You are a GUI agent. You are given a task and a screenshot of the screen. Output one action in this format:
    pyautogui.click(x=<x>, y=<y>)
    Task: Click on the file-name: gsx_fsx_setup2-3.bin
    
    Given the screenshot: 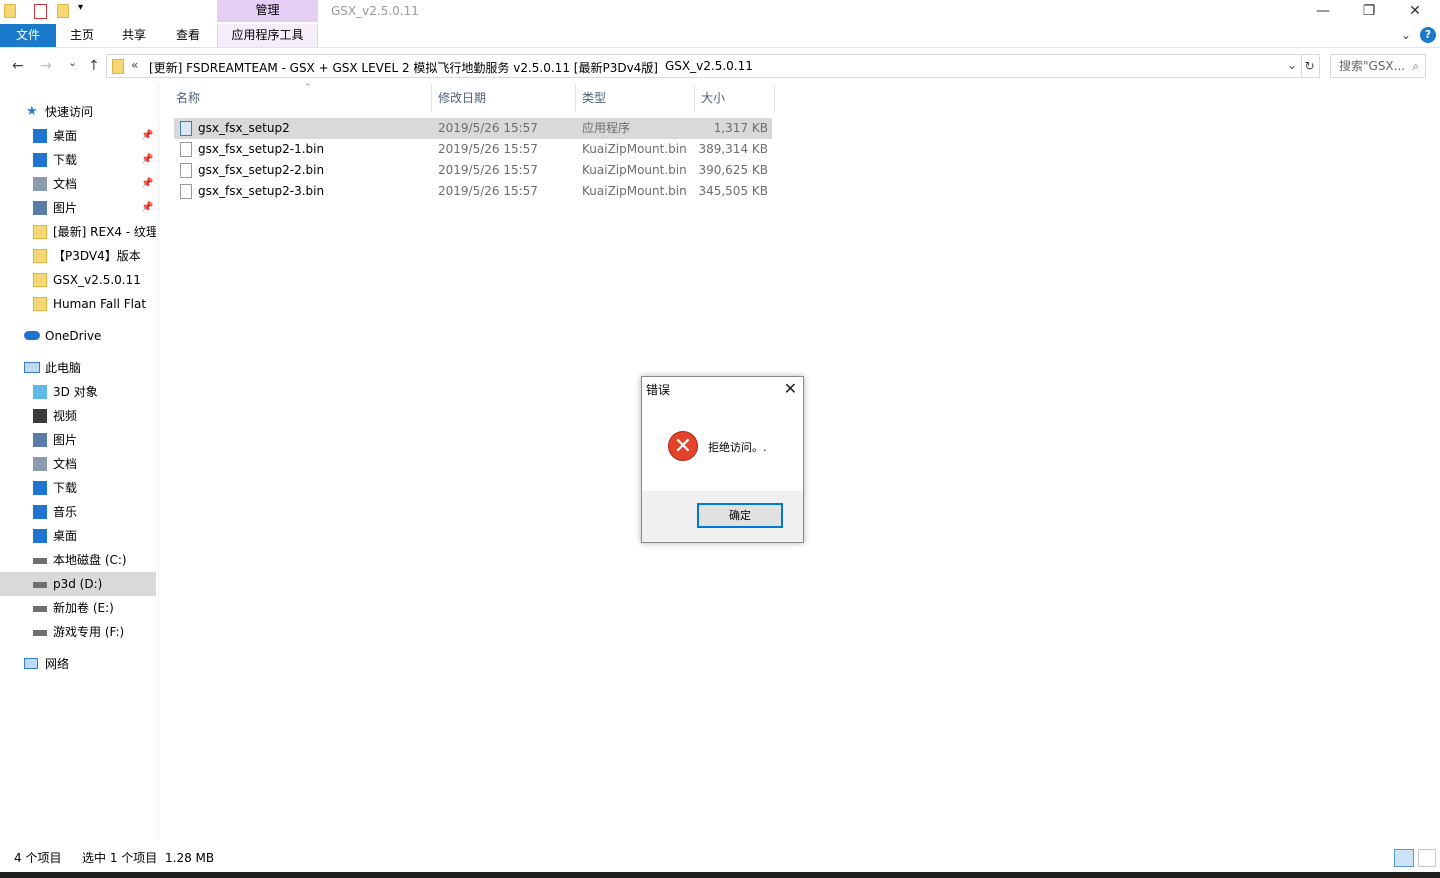 What is the action you would take?
    pyautogui.click(x=261, y=191)
    